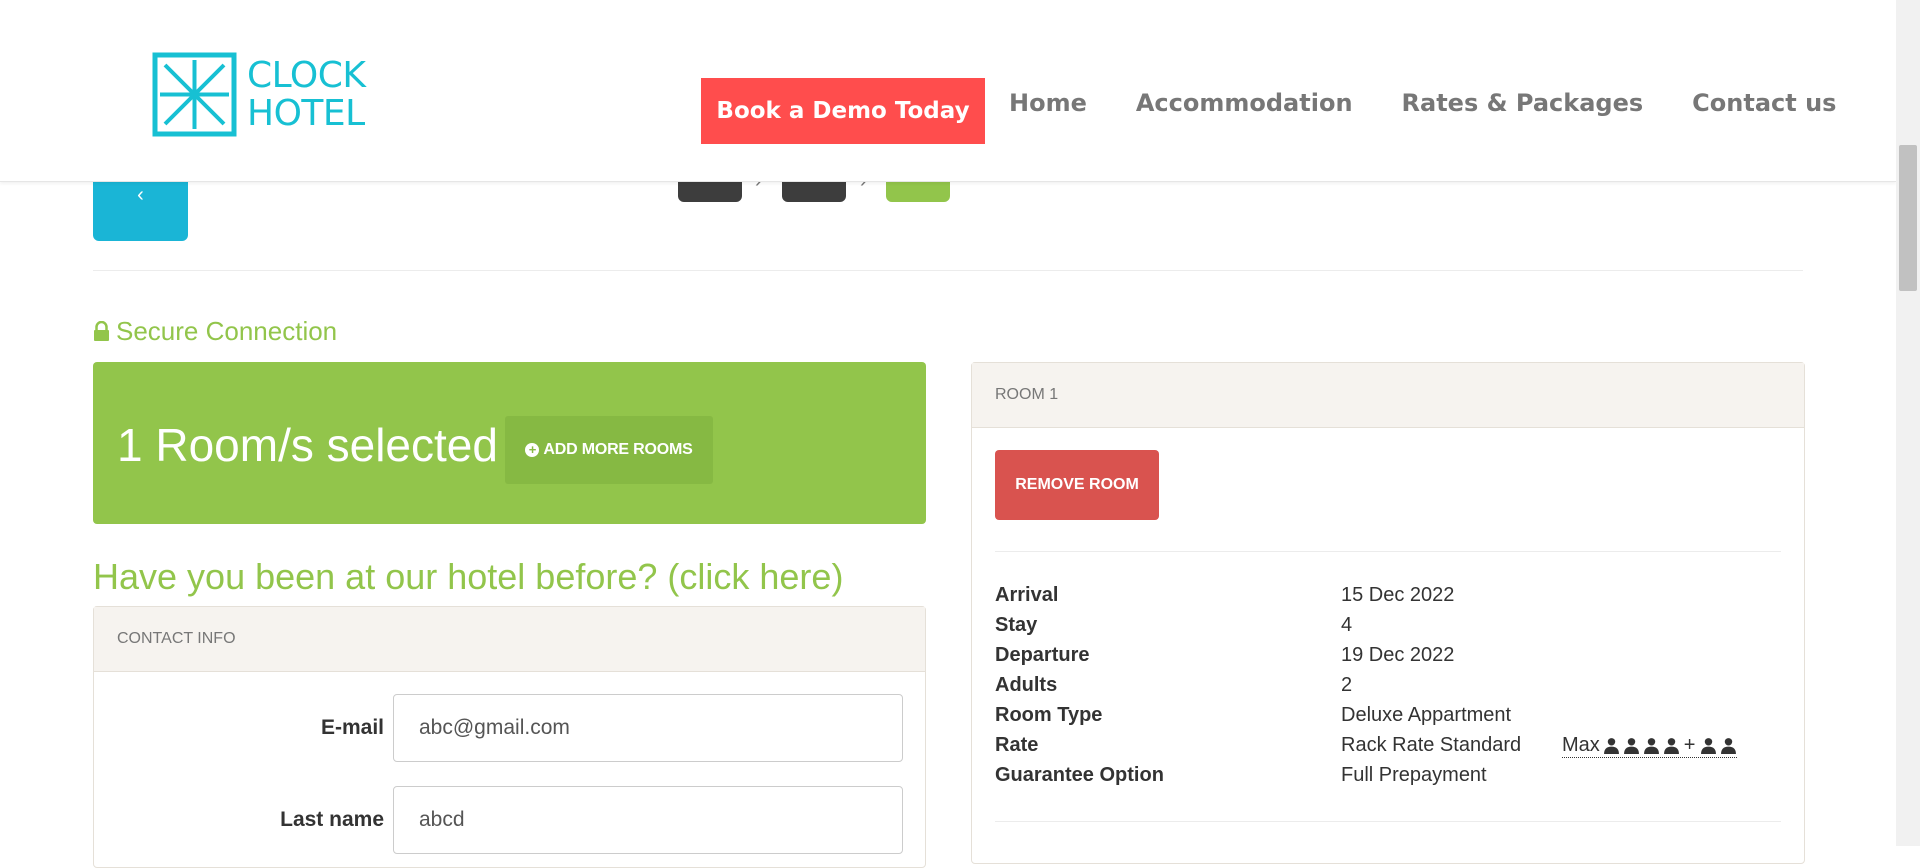 Image resolution: width=1920 pixels, height=868 pixels. Describe the element at coordinates (532, 450) in the screenshot. I see `plus-circle-icon: +` at that location.